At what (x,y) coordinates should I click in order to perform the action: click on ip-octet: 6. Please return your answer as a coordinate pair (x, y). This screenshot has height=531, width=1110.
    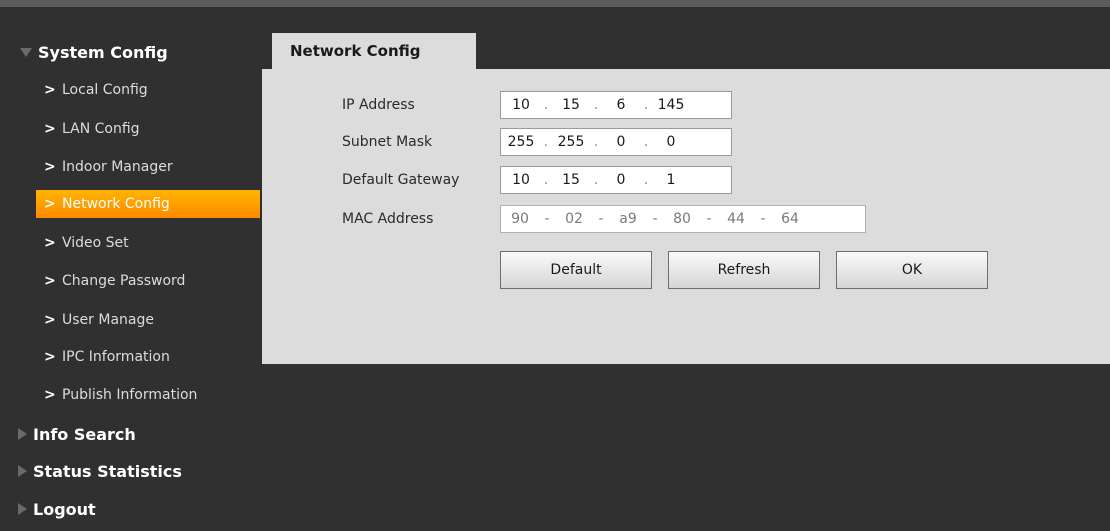
    Looking at the image, I should click on (621, 105).